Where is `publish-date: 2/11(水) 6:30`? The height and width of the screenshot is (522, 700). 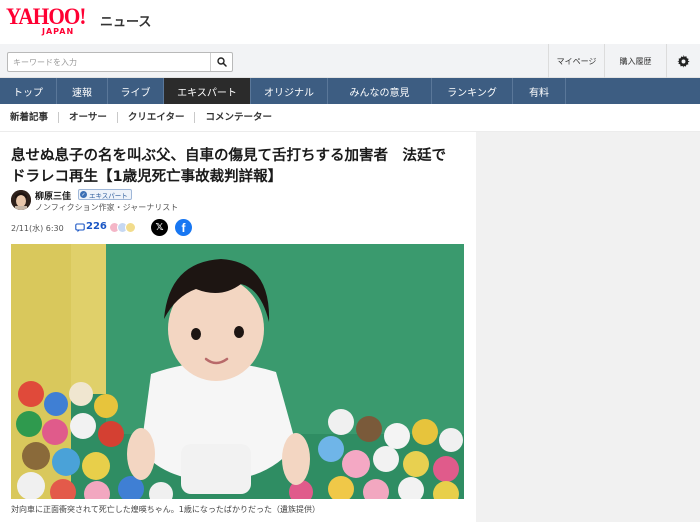
publish-date: 2/11(水) 6:30 is located at coordinates (37, 228).